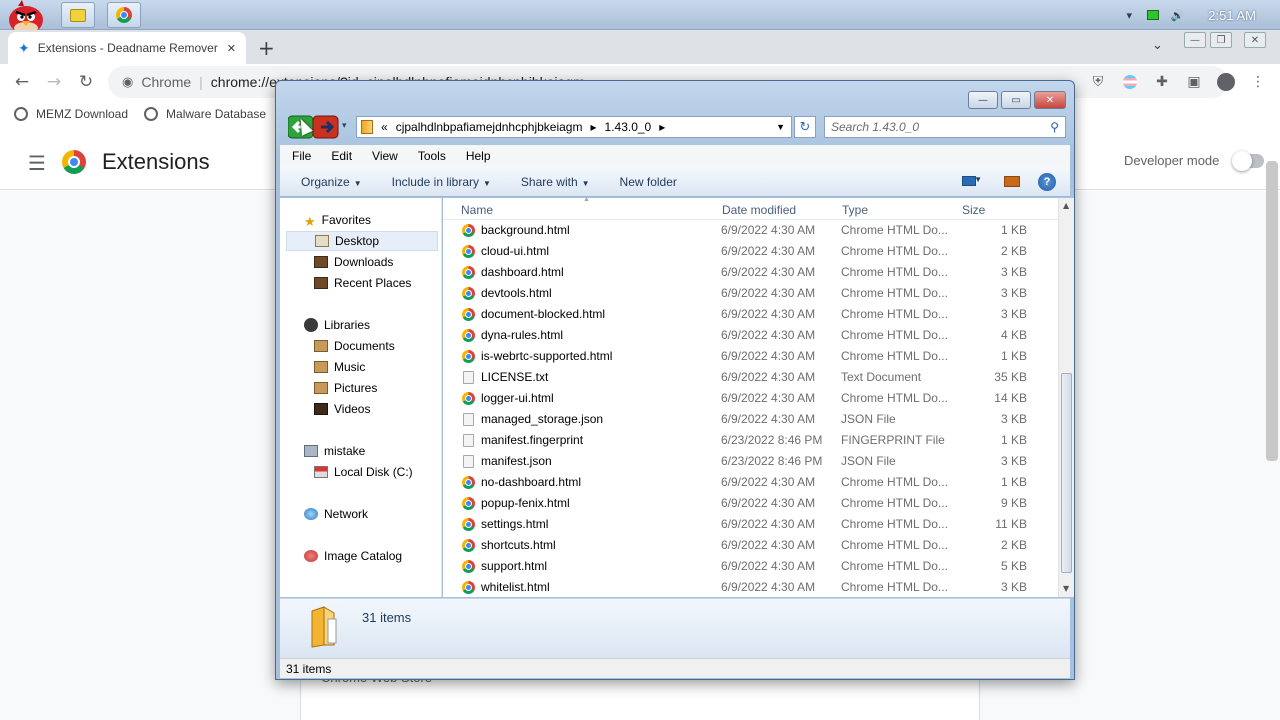 The width and height of the screenshot is (1280, 720). What do you see at coordinates (353, 556) in the screenshot?
I see `nav-image-catalog: Image Catalog` at bounding box center [353, 556].